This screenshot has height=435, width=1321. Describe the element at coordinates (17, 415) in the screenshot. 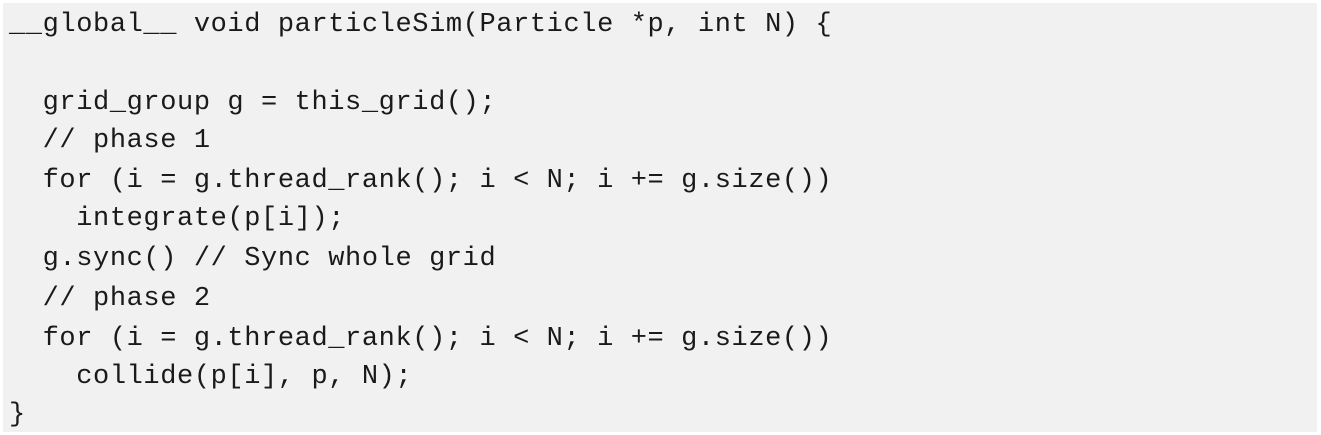

I see `code-line-11: }` at that location.